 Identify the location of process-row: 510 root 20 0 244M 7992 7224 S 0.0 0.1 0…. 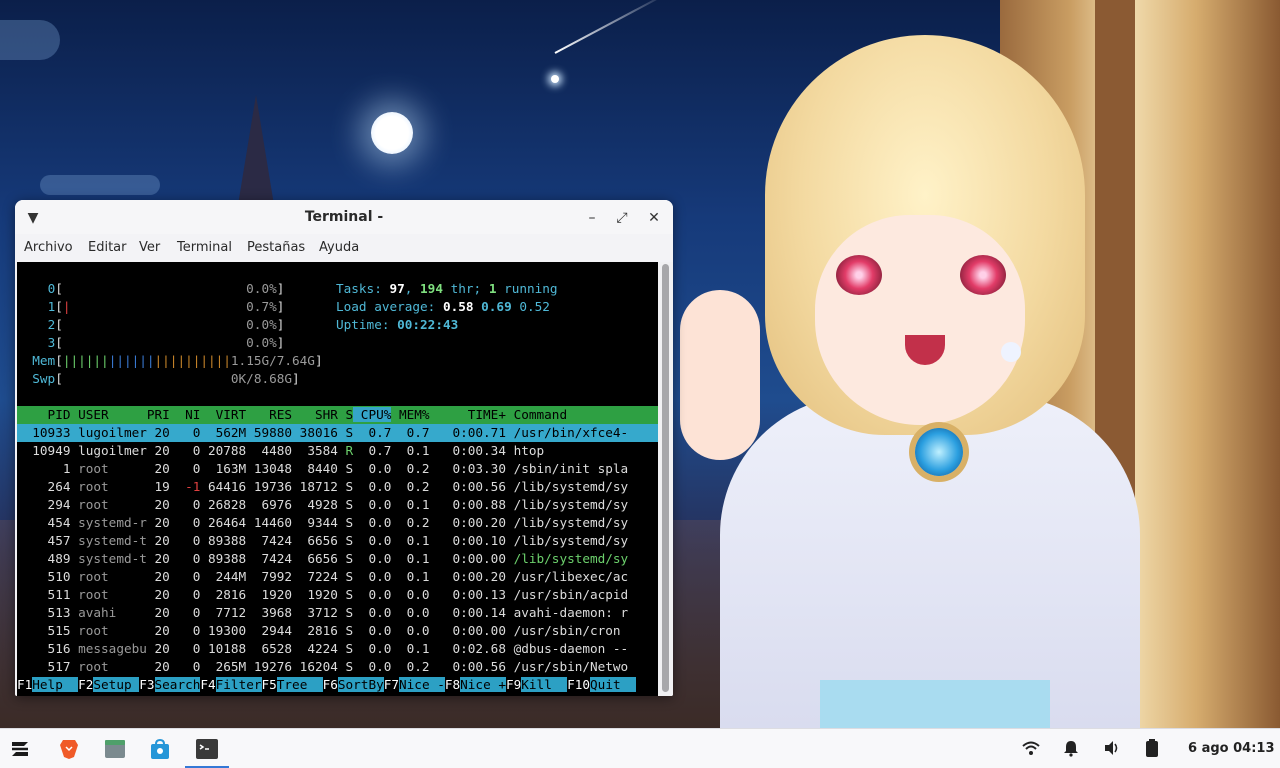
(337, 577).